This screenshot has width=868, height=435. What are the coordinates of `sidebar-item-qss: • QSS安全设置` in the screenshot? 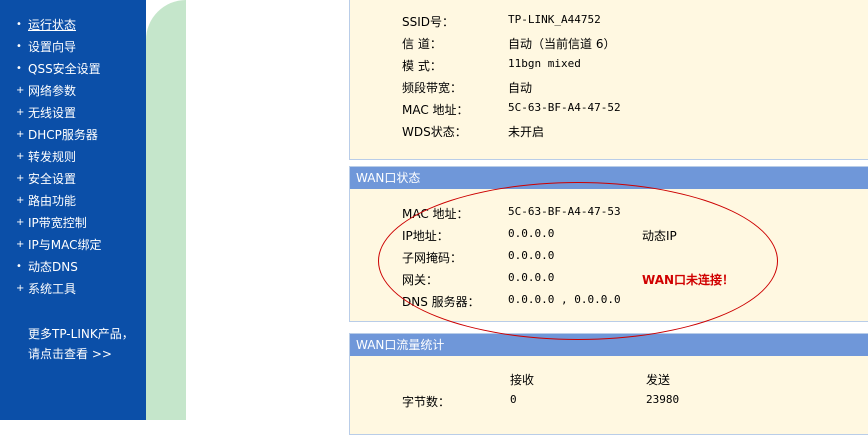 It's located at (59, 69).